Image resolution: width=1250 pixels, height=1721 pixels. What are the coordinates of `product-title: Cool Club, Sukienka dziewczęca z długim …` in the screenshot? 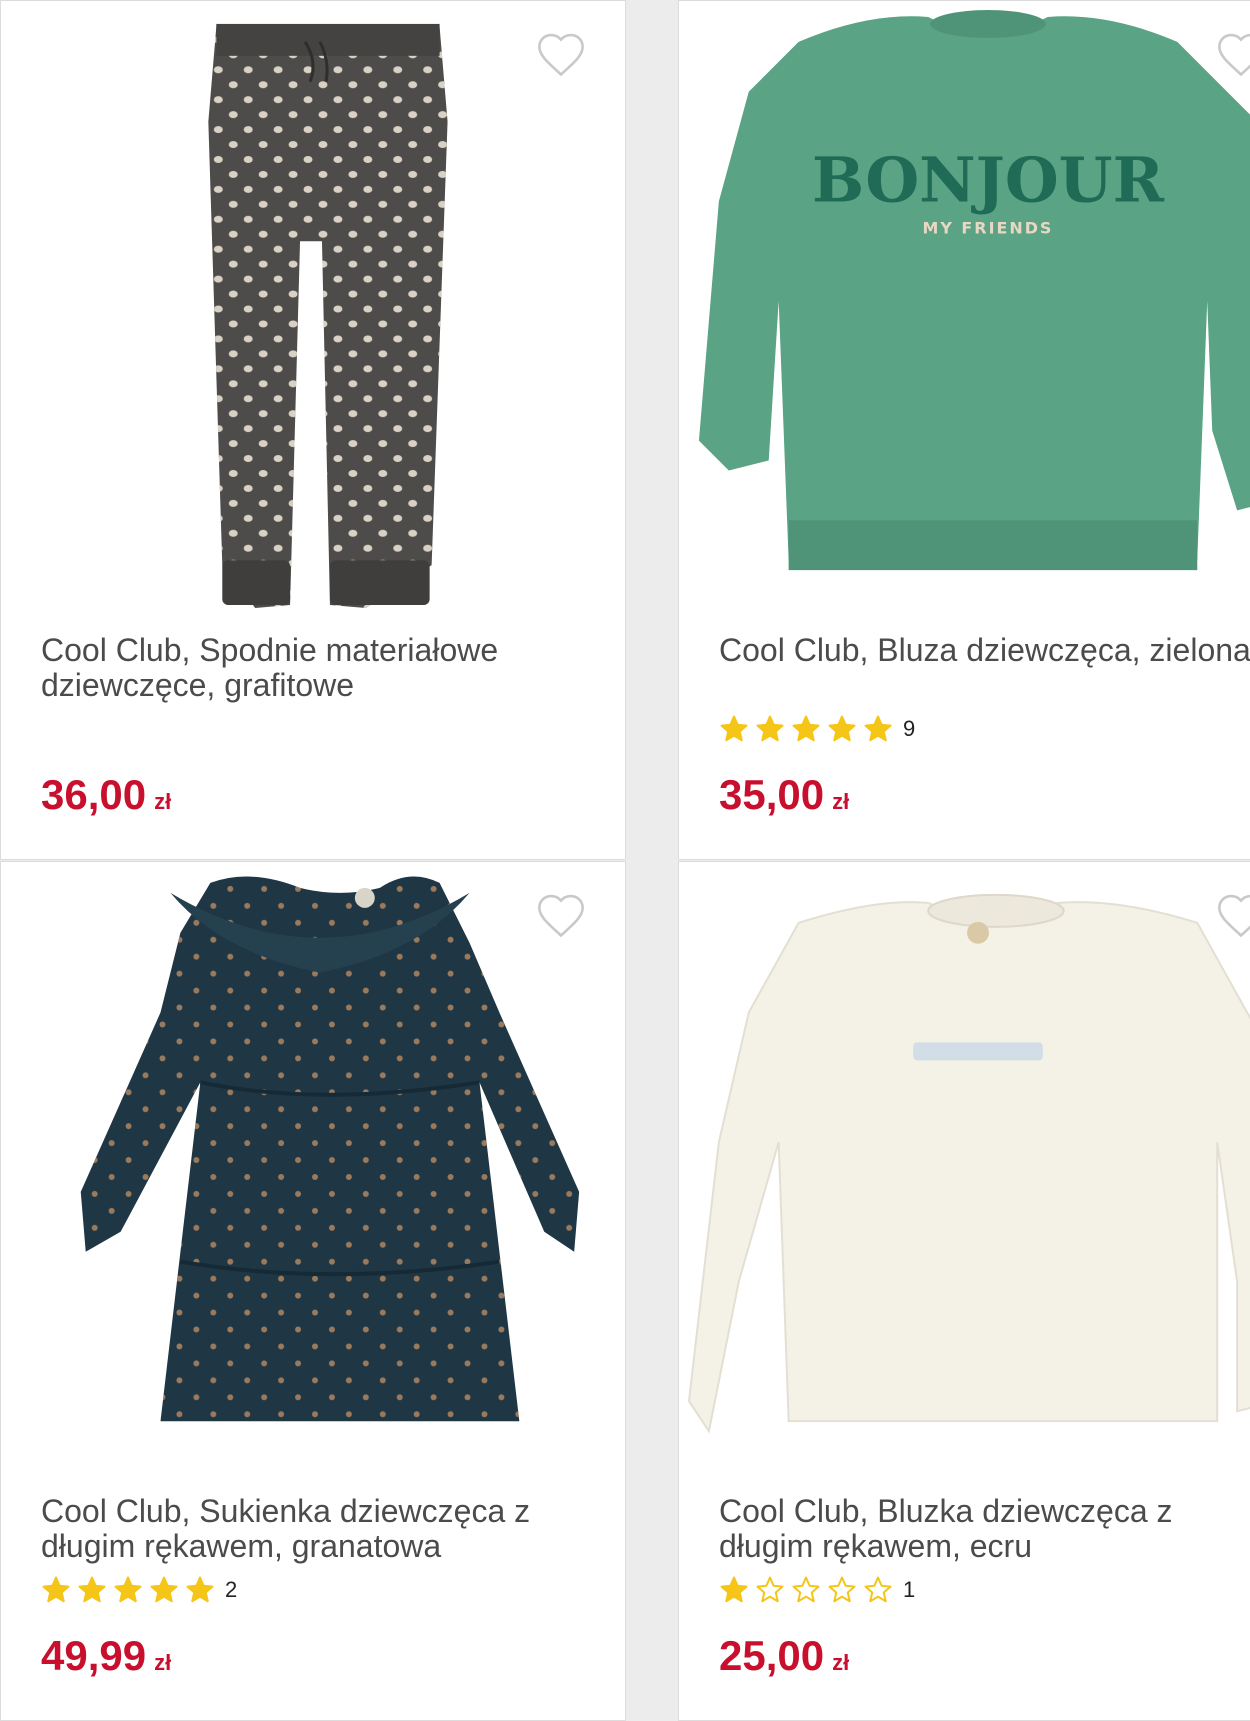 It's located at (311, 1529).